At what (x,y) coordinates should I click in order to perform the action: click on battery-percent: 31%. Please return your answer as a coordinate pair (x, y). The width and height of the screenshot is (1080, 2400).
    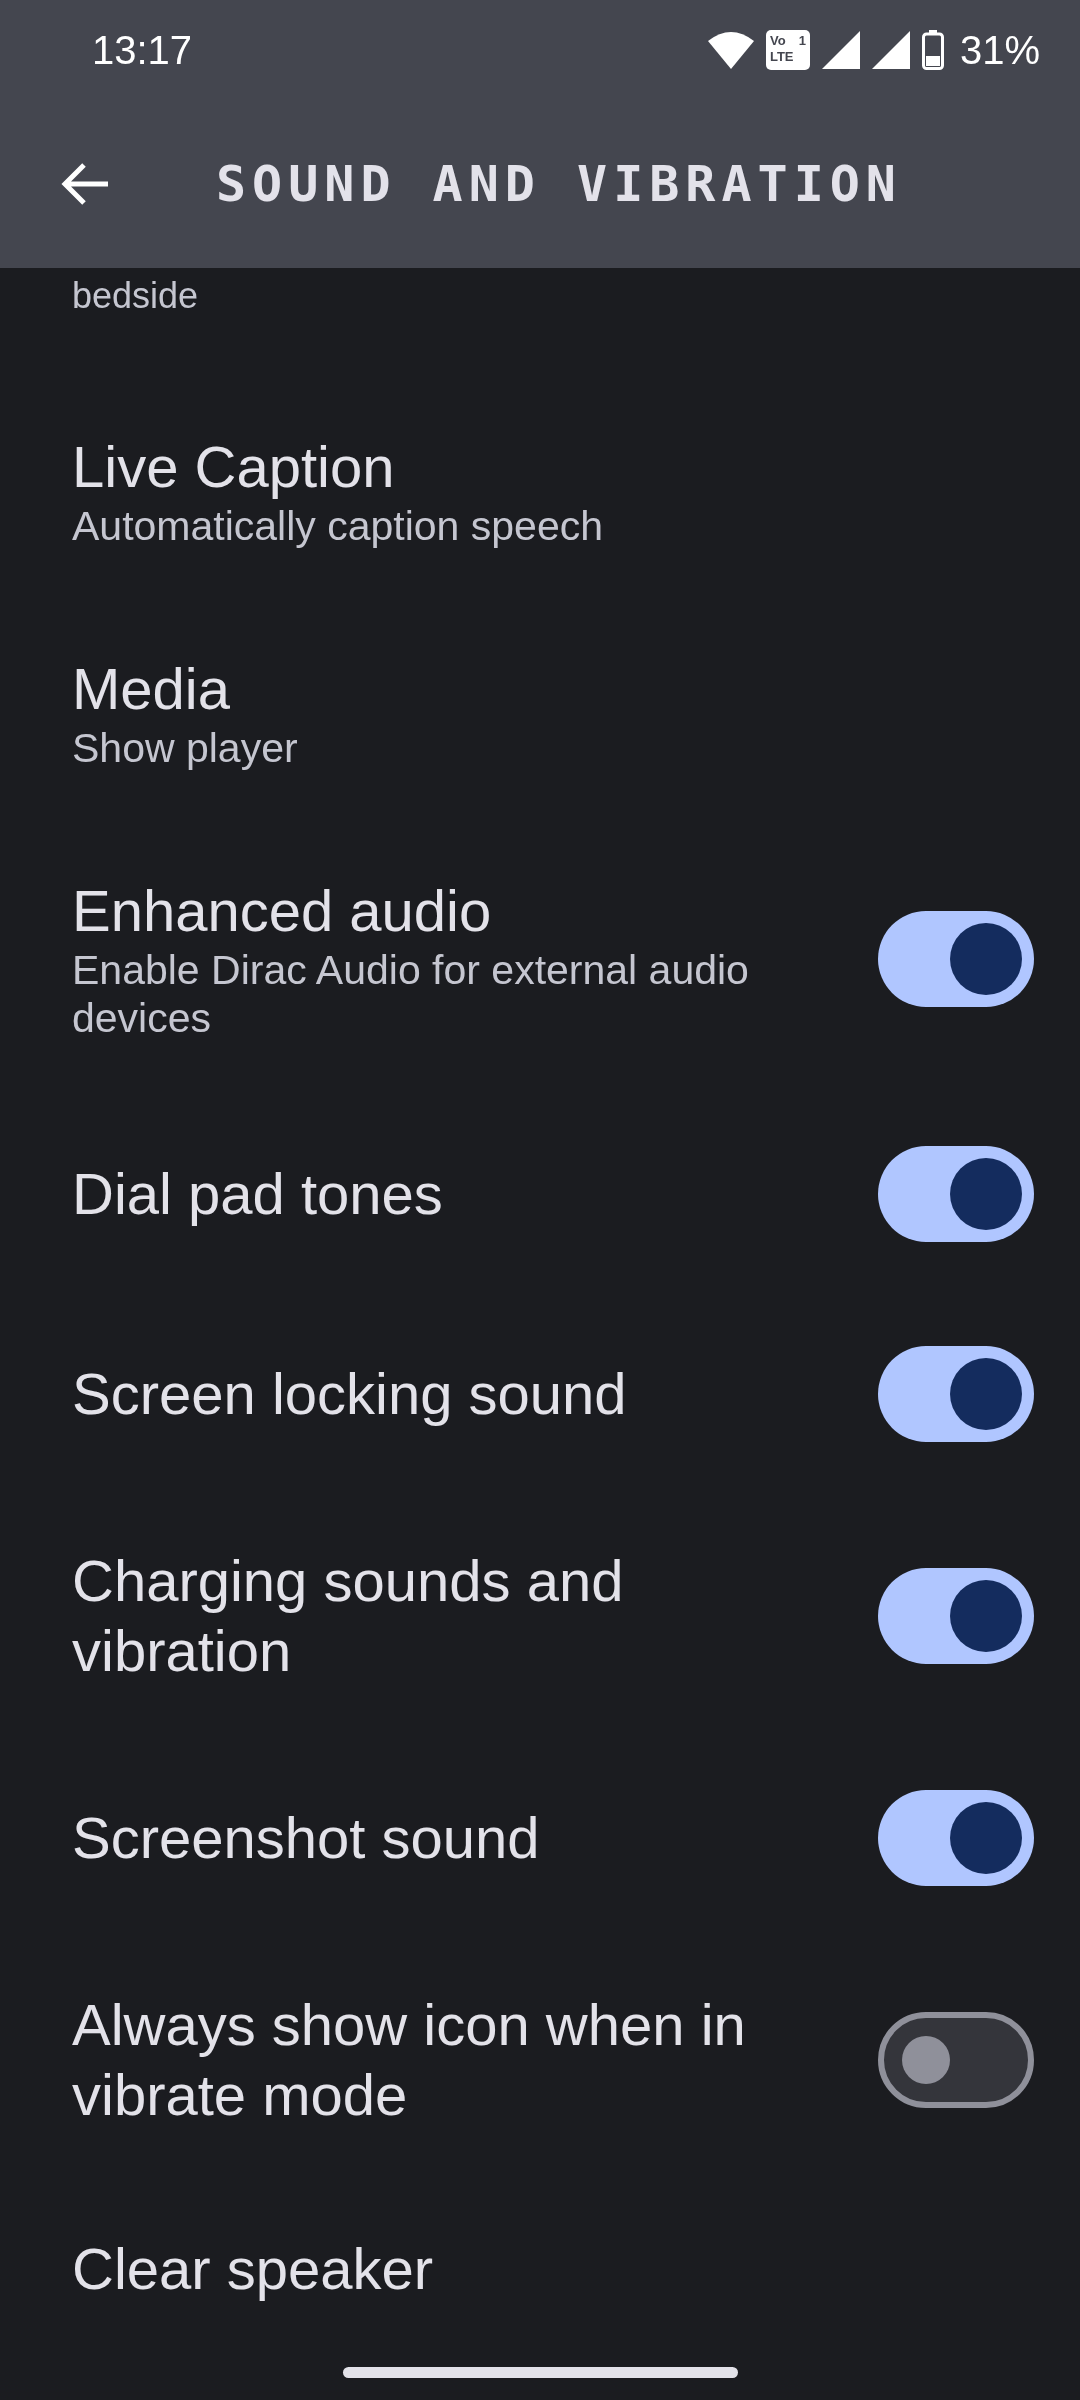
    Looking at the image, I should click on (999, 50).